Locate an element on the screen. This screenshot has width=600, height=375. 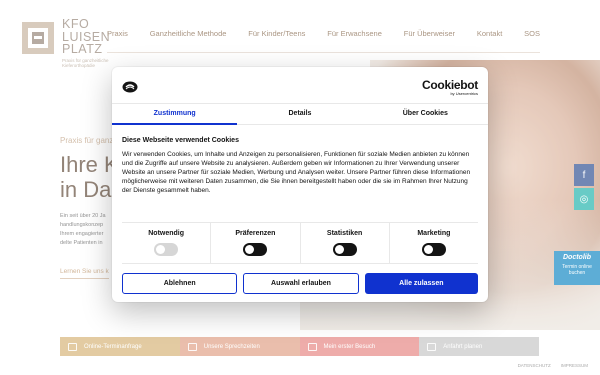
tab-details: Details is located at coordinates (299, 114).